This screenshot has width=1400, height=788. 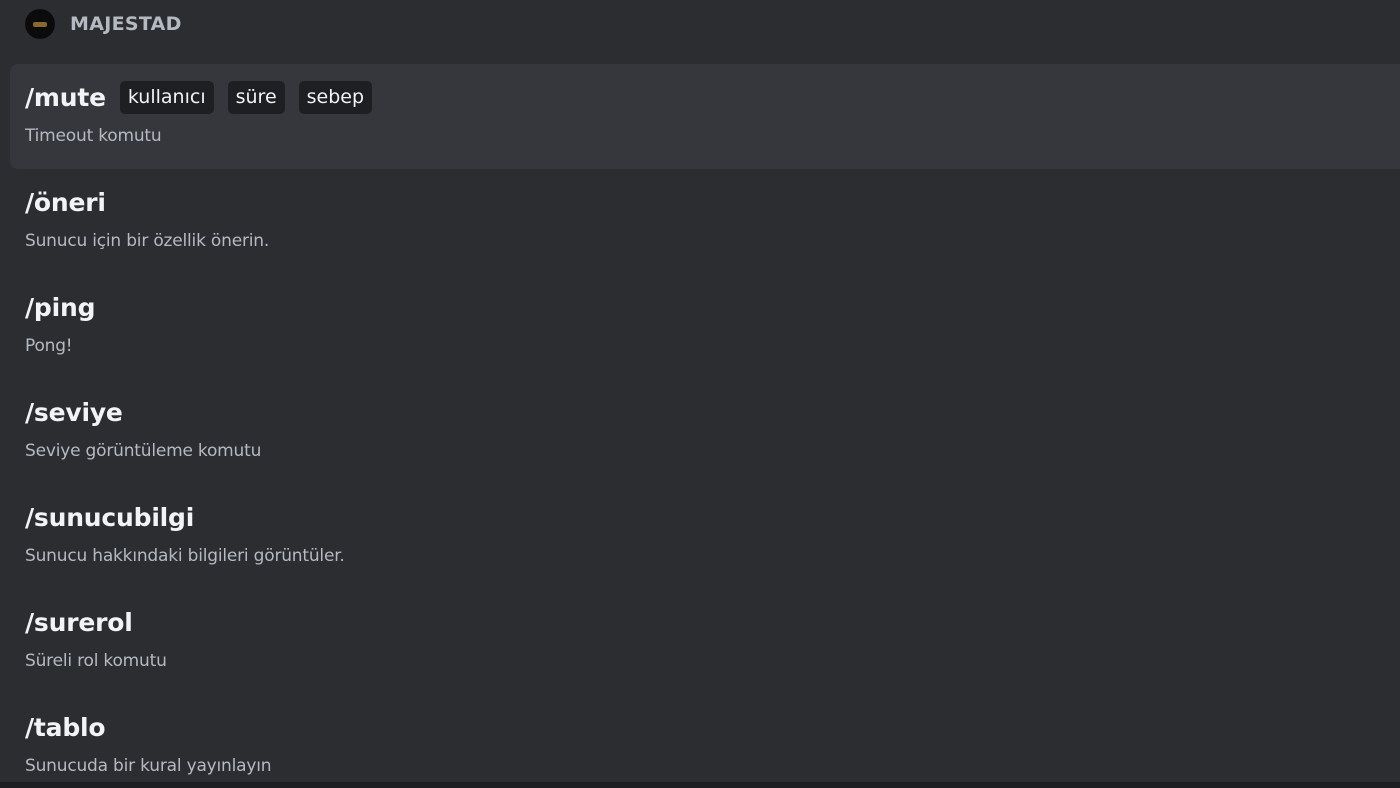 What do you see at coordinates (166, 97) in the screenshot?
I see `param-chip-user: kullanıcı` at bounding box center [166, 97].